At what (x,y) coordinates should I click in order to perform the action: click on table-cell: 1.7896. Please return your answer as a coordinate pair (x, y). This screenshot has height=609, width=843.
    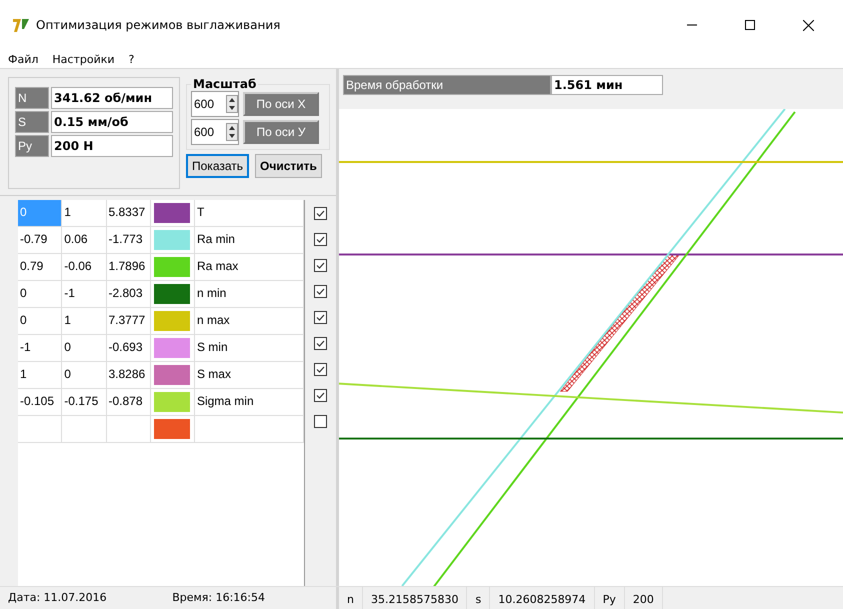
    Looking at the image, I should click on (128, 267).